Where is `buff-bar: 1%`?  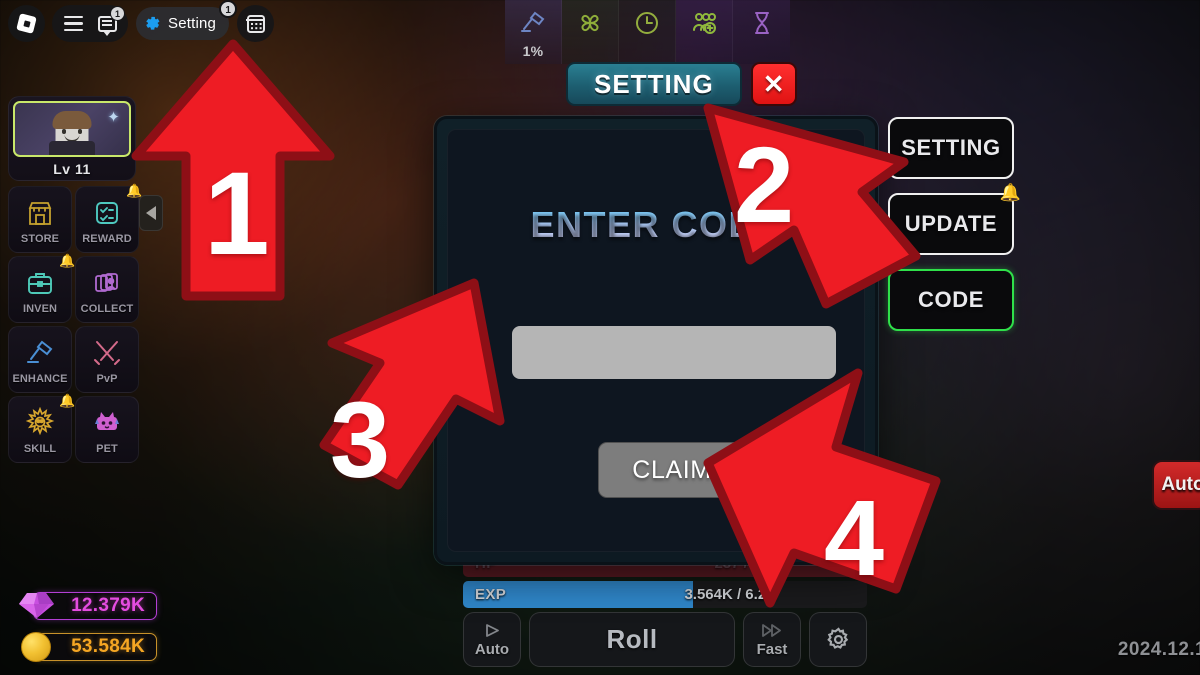
buff-bar: 1% is located at coordinates (647, 32).